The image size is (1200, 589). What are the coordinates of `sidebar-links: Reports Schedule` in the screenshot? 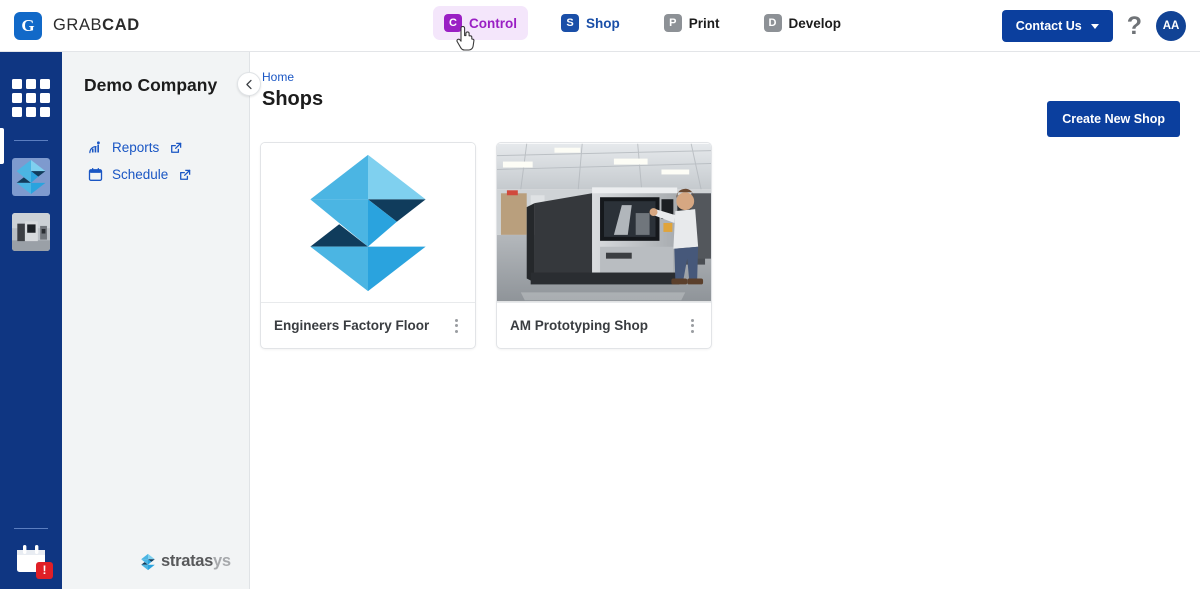 It's located at (155, 161).